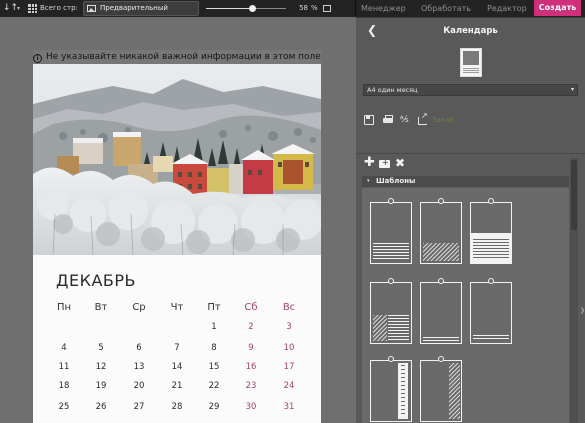  What do you see at coordinates (139, 348) in the screenshot?
I see `day-cell: 6` at bounding box center [139, 348].